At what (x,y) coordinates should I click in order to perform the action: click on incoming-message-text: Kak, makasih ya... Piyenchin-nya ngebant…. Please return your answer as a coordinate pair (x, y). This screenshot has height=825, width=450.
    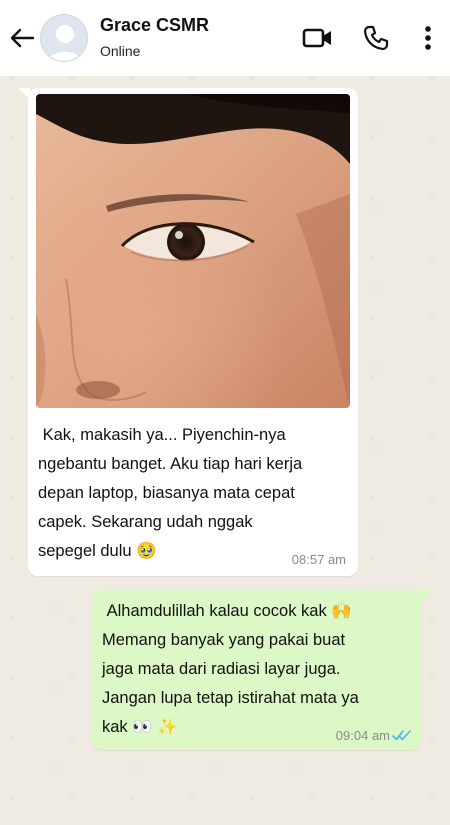
    Looking at the image, I should click on (170, 493).